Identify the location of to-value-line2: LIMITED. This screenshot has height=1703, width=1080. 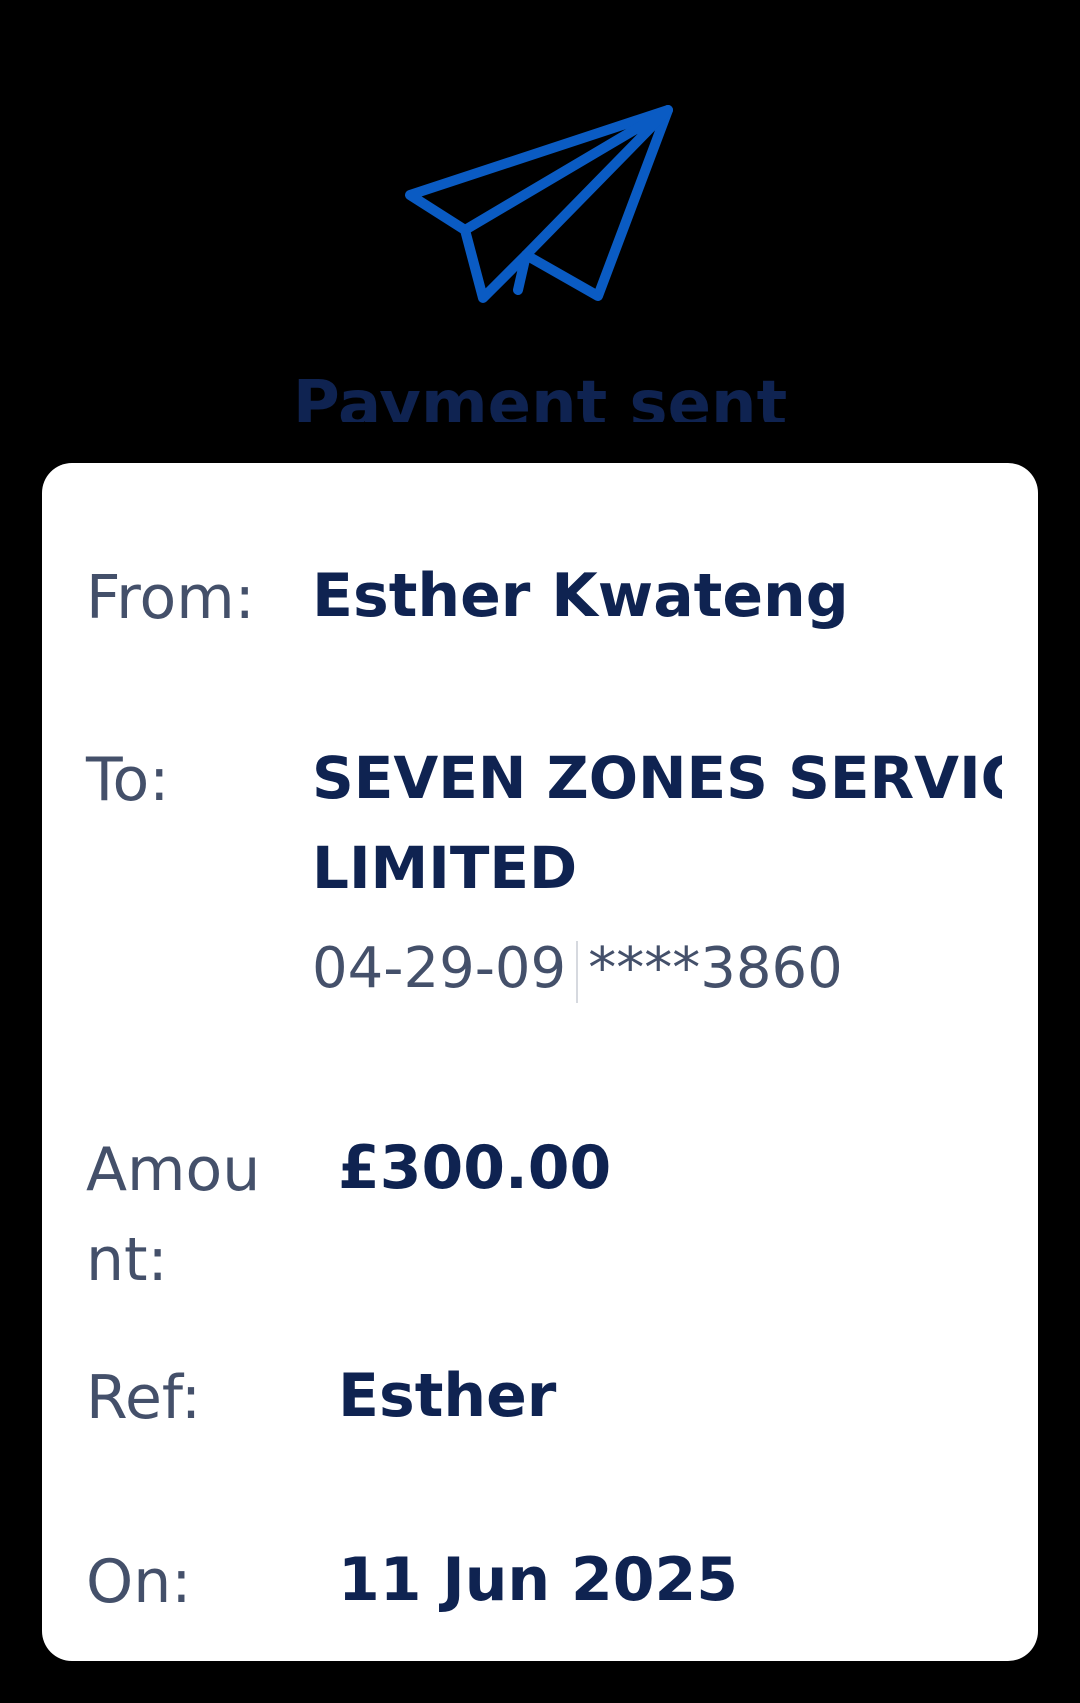
(445, 868).